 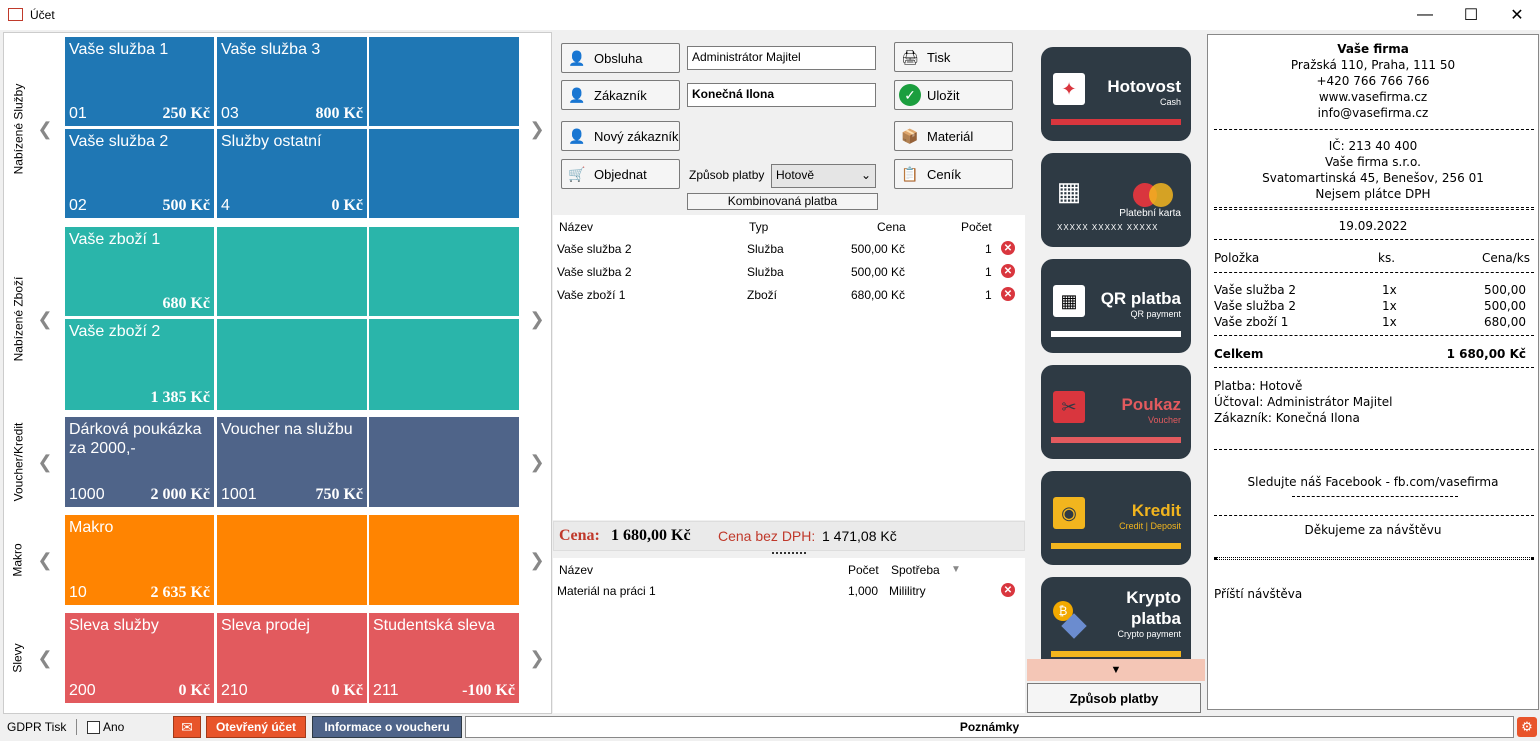 I want to click on open-account-button: Otevřený účet, so click(x=256, y=727).